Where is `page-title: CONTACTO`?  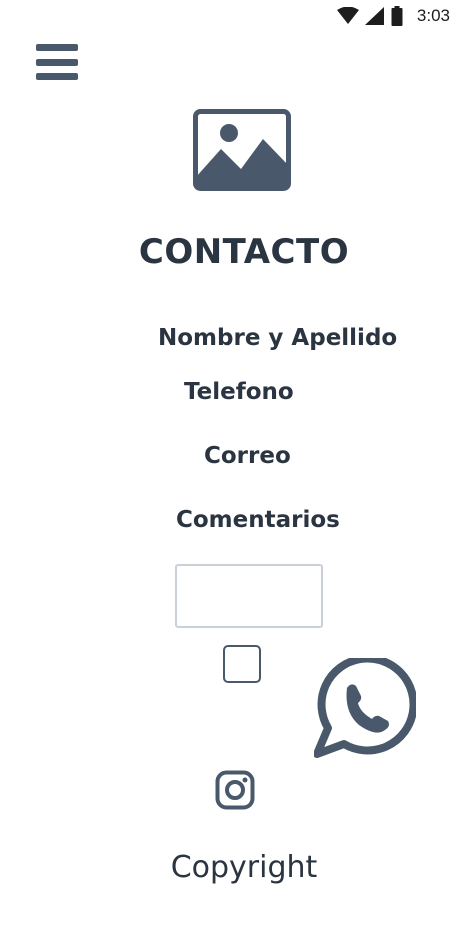
page-title: CONTACTO is located at coordinates (244, 252).